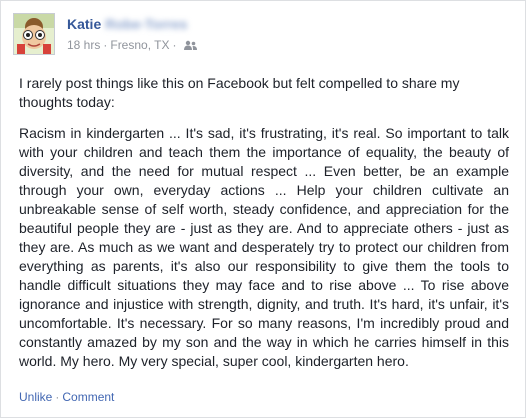 This screenshot has height=418, width=526. I want to click on post-actions: Unlike · Comment, so click(66, 397).